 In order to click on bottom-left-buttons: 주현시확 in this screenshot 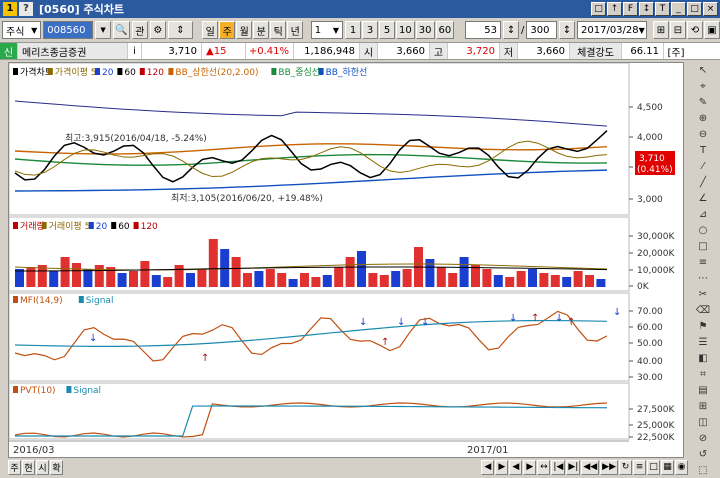, I will do `click(35, 467)`.